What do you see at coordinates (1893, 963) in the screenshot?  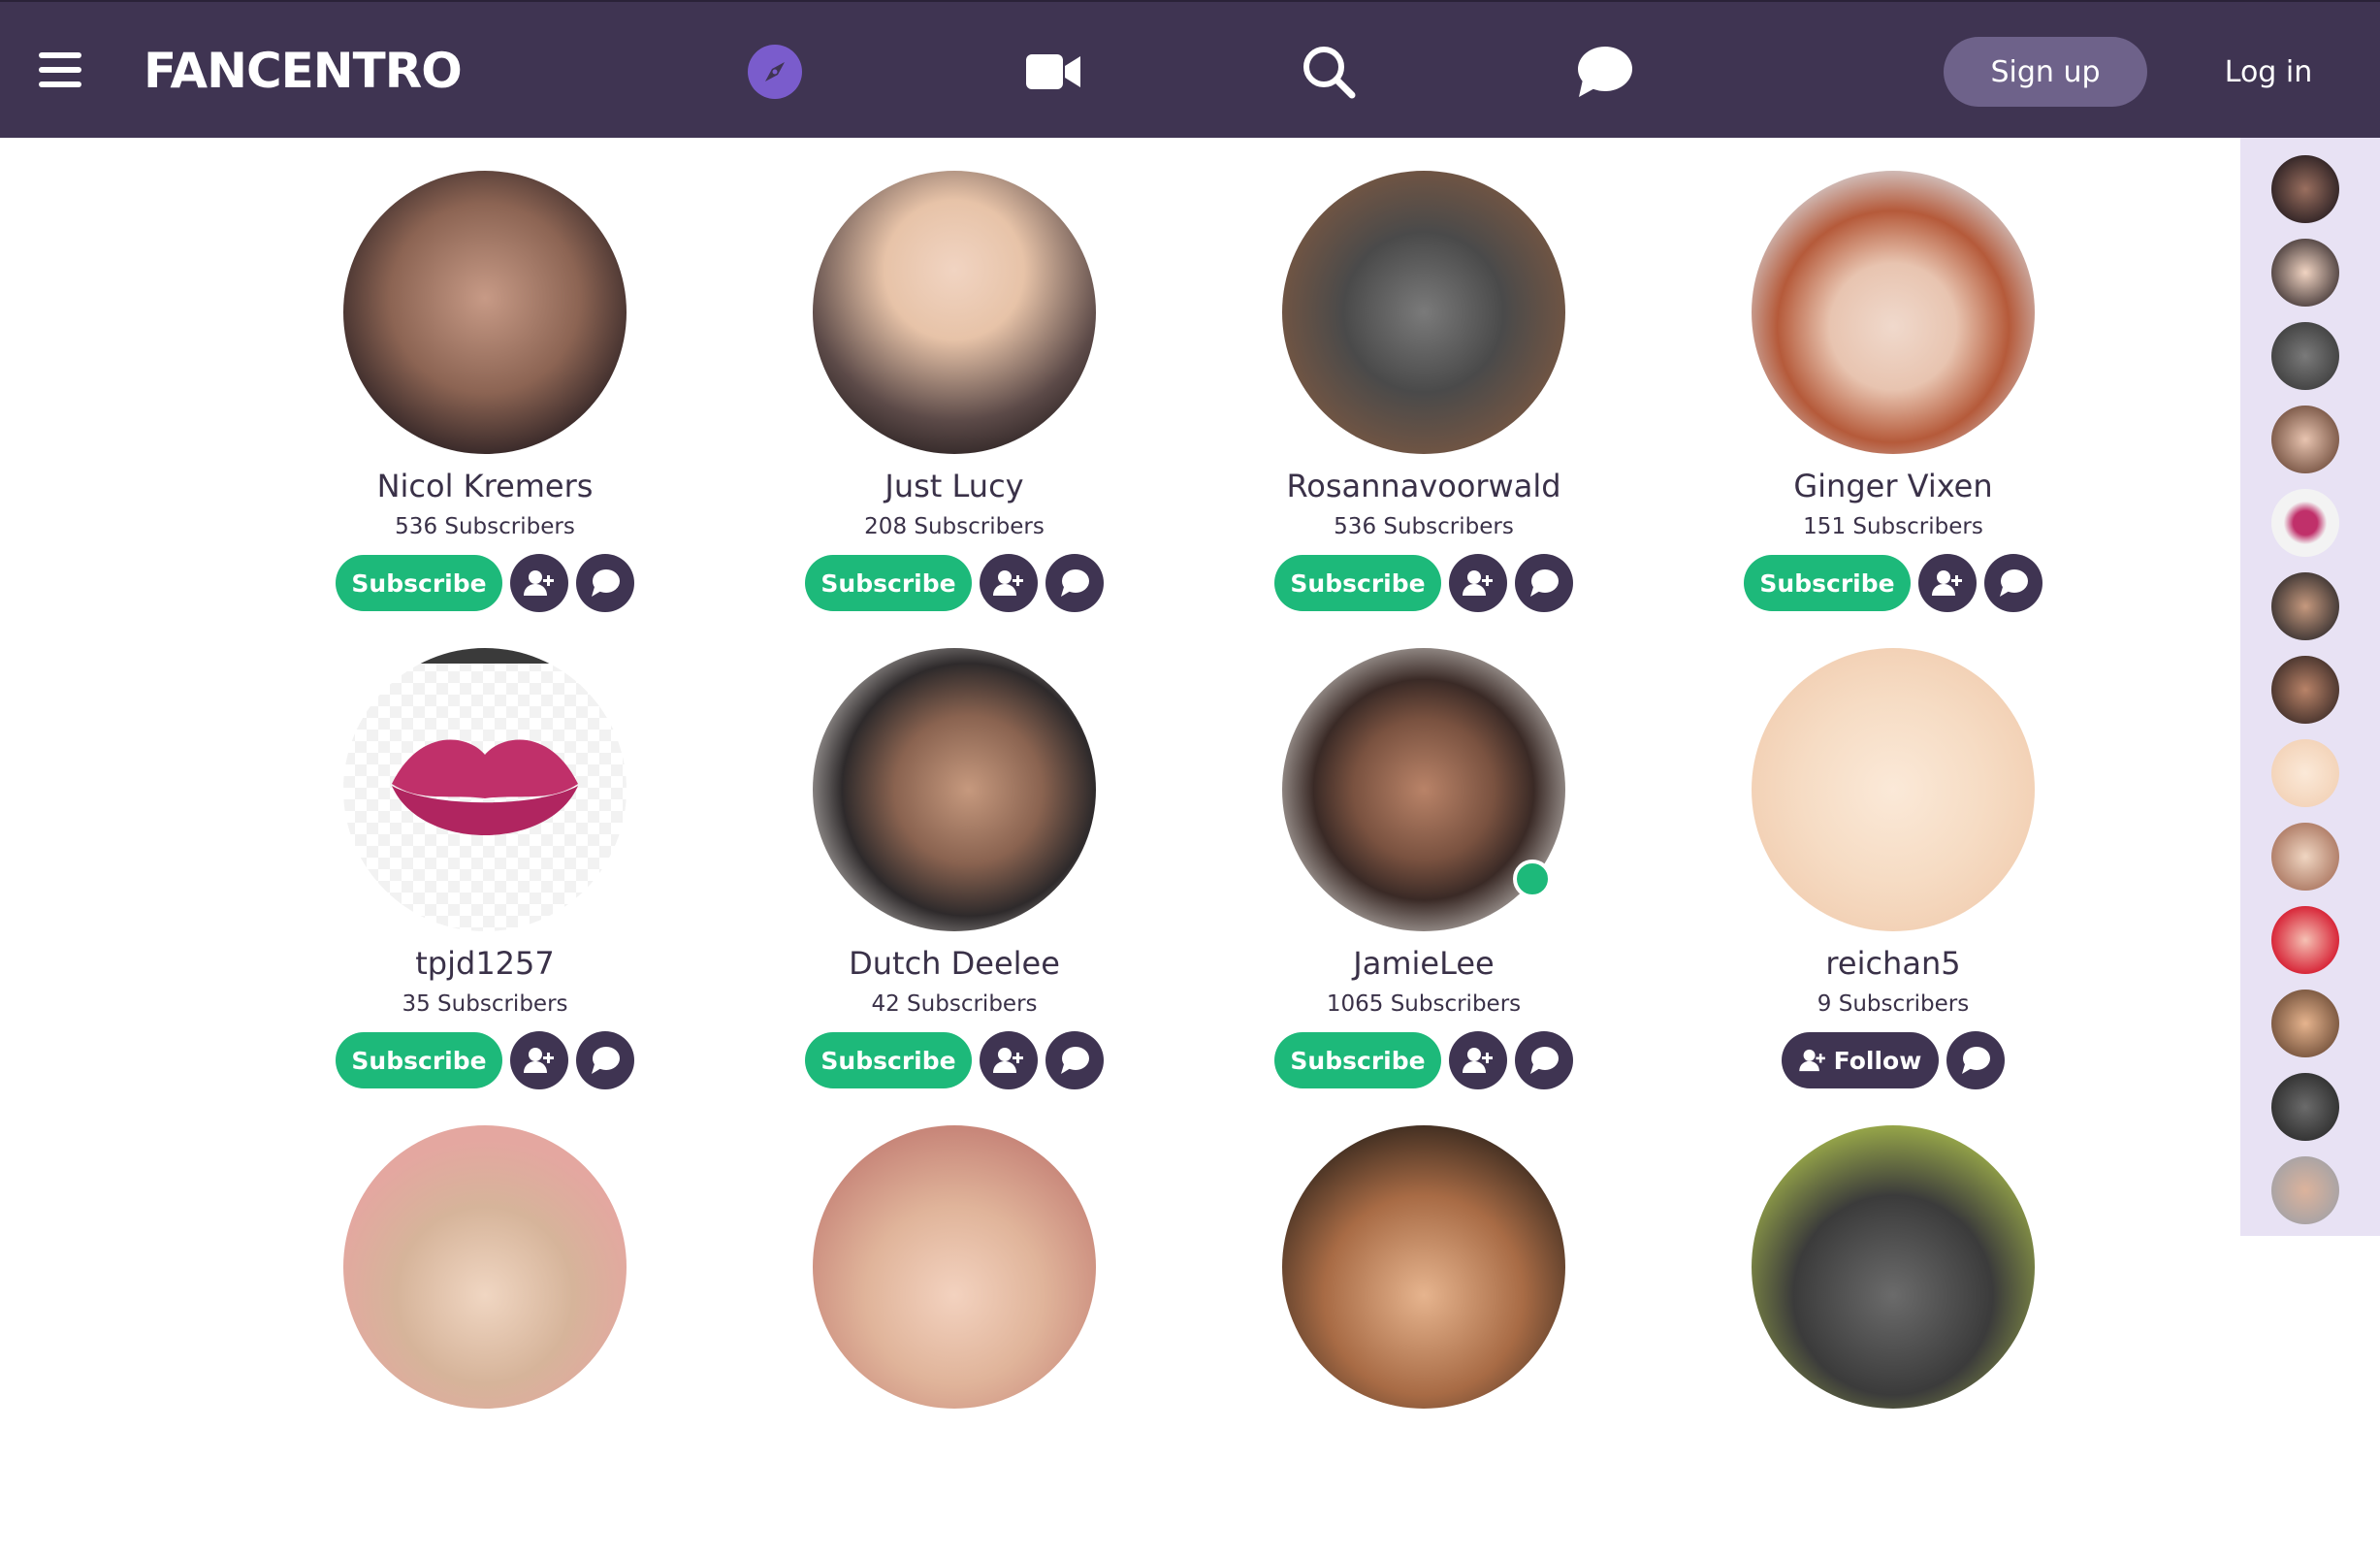 I see `creator-name: reichan5` at bounding box center [1893, 963].